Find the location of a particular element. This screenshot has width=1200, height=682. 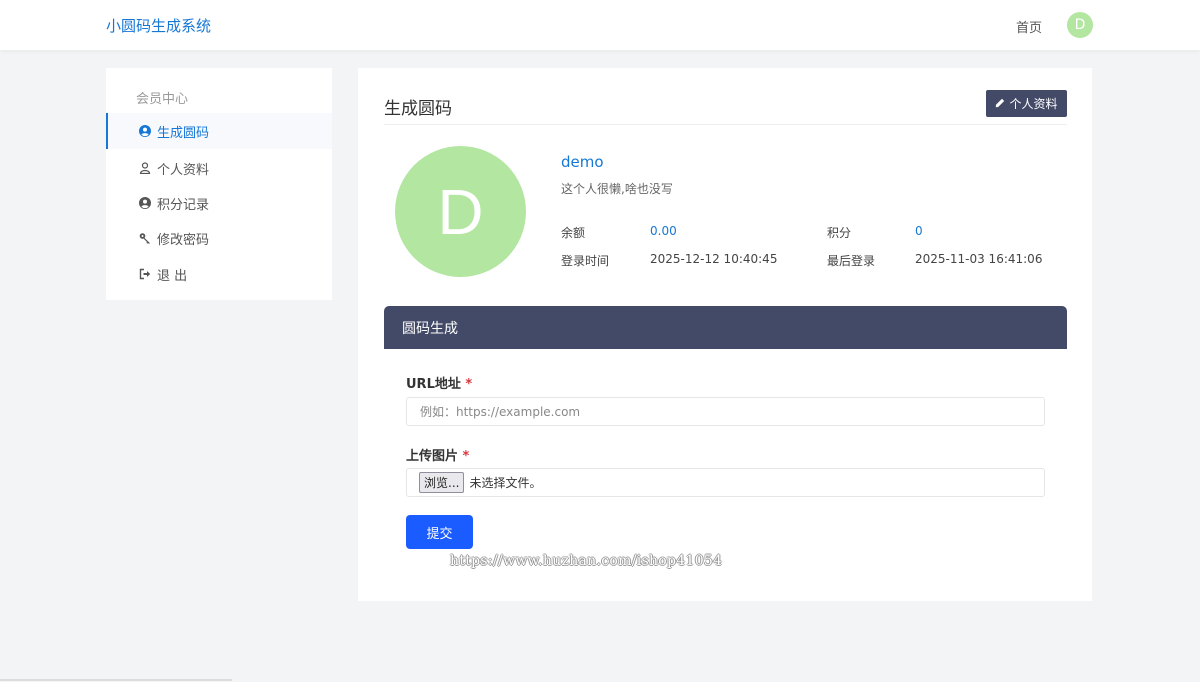

login-time-value: 2025-12-12 10:40:45 is located at coordinates (714, 259).